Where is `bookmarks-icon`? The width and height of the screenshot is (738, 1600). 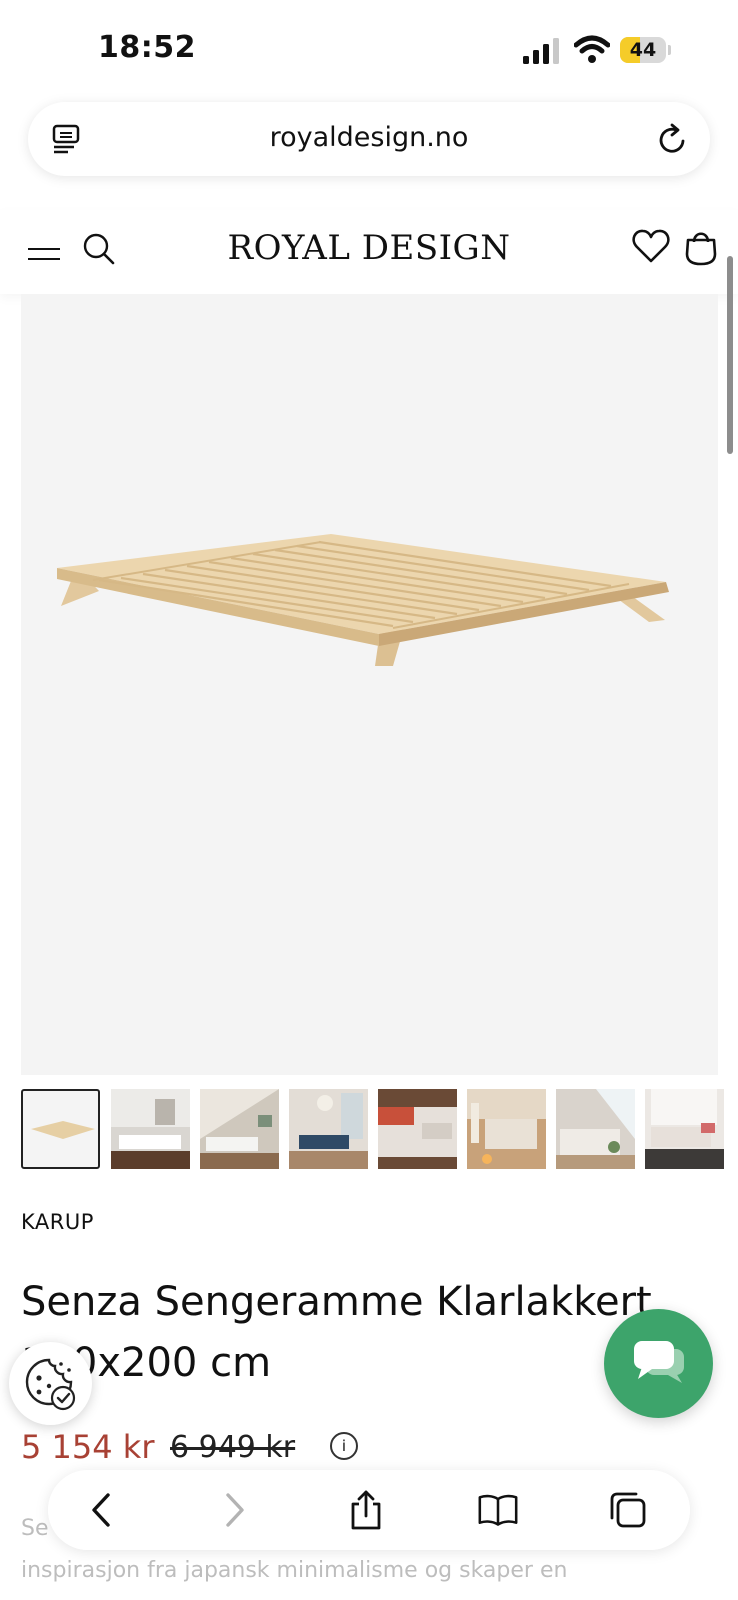
bookmarks-icon is located at coordinates (498, 1510).